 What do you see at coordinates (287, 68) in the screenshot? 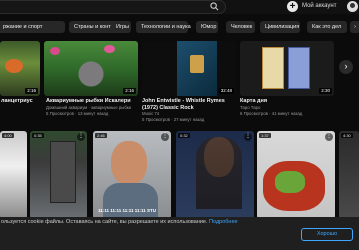
I see `video-thumbnail: 2:30` at bounding box center [287, 68].